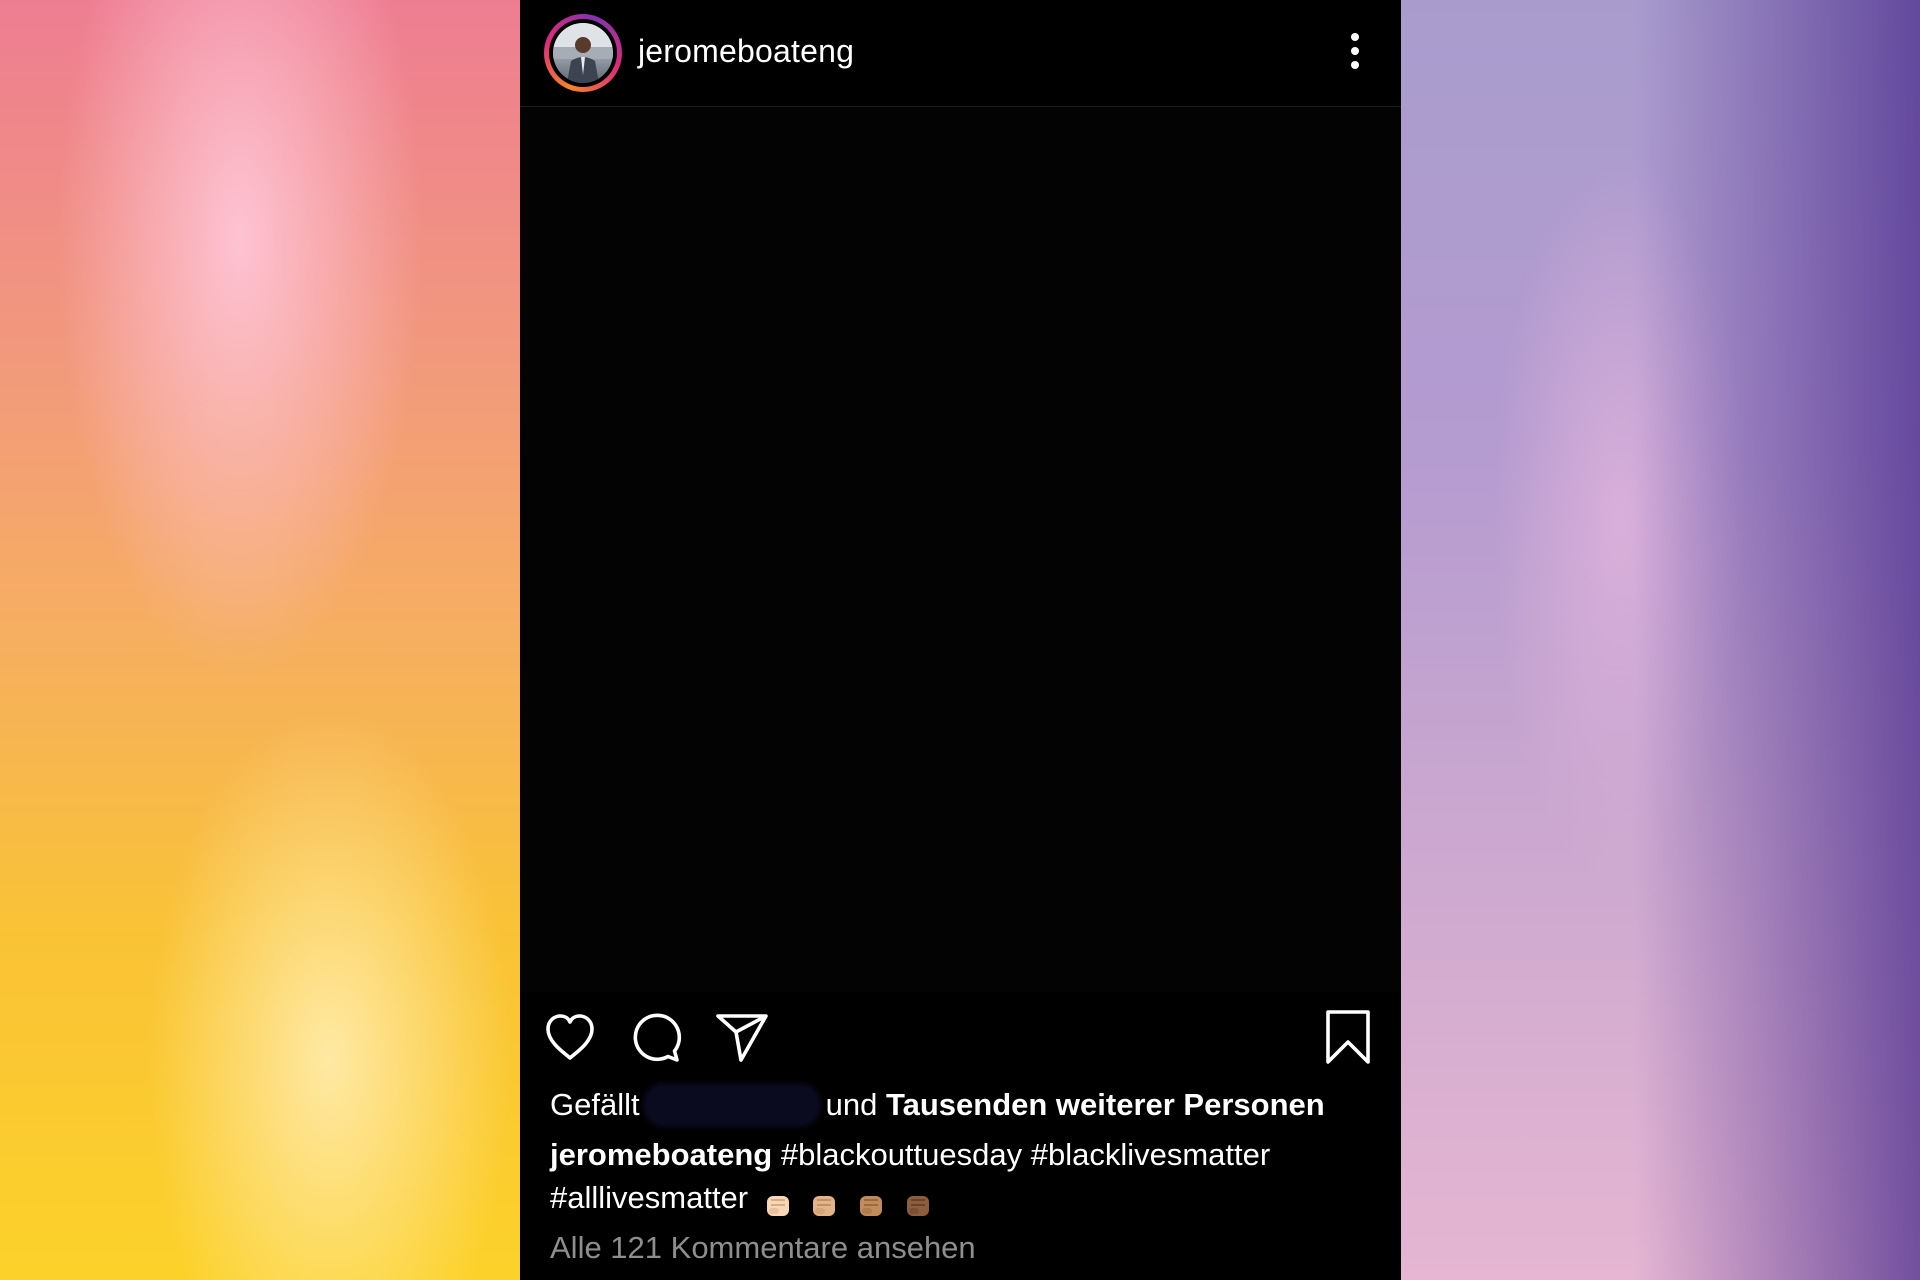  I want to click on person-silhouette-icon, so click(583, 53).